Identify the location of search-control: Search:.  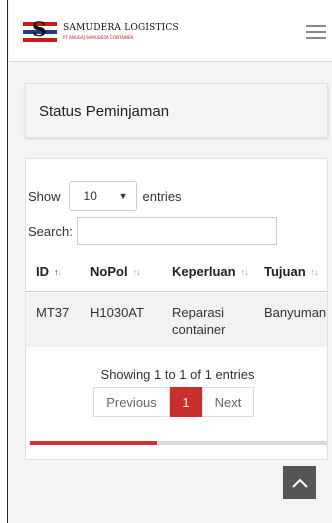
(152, 231).